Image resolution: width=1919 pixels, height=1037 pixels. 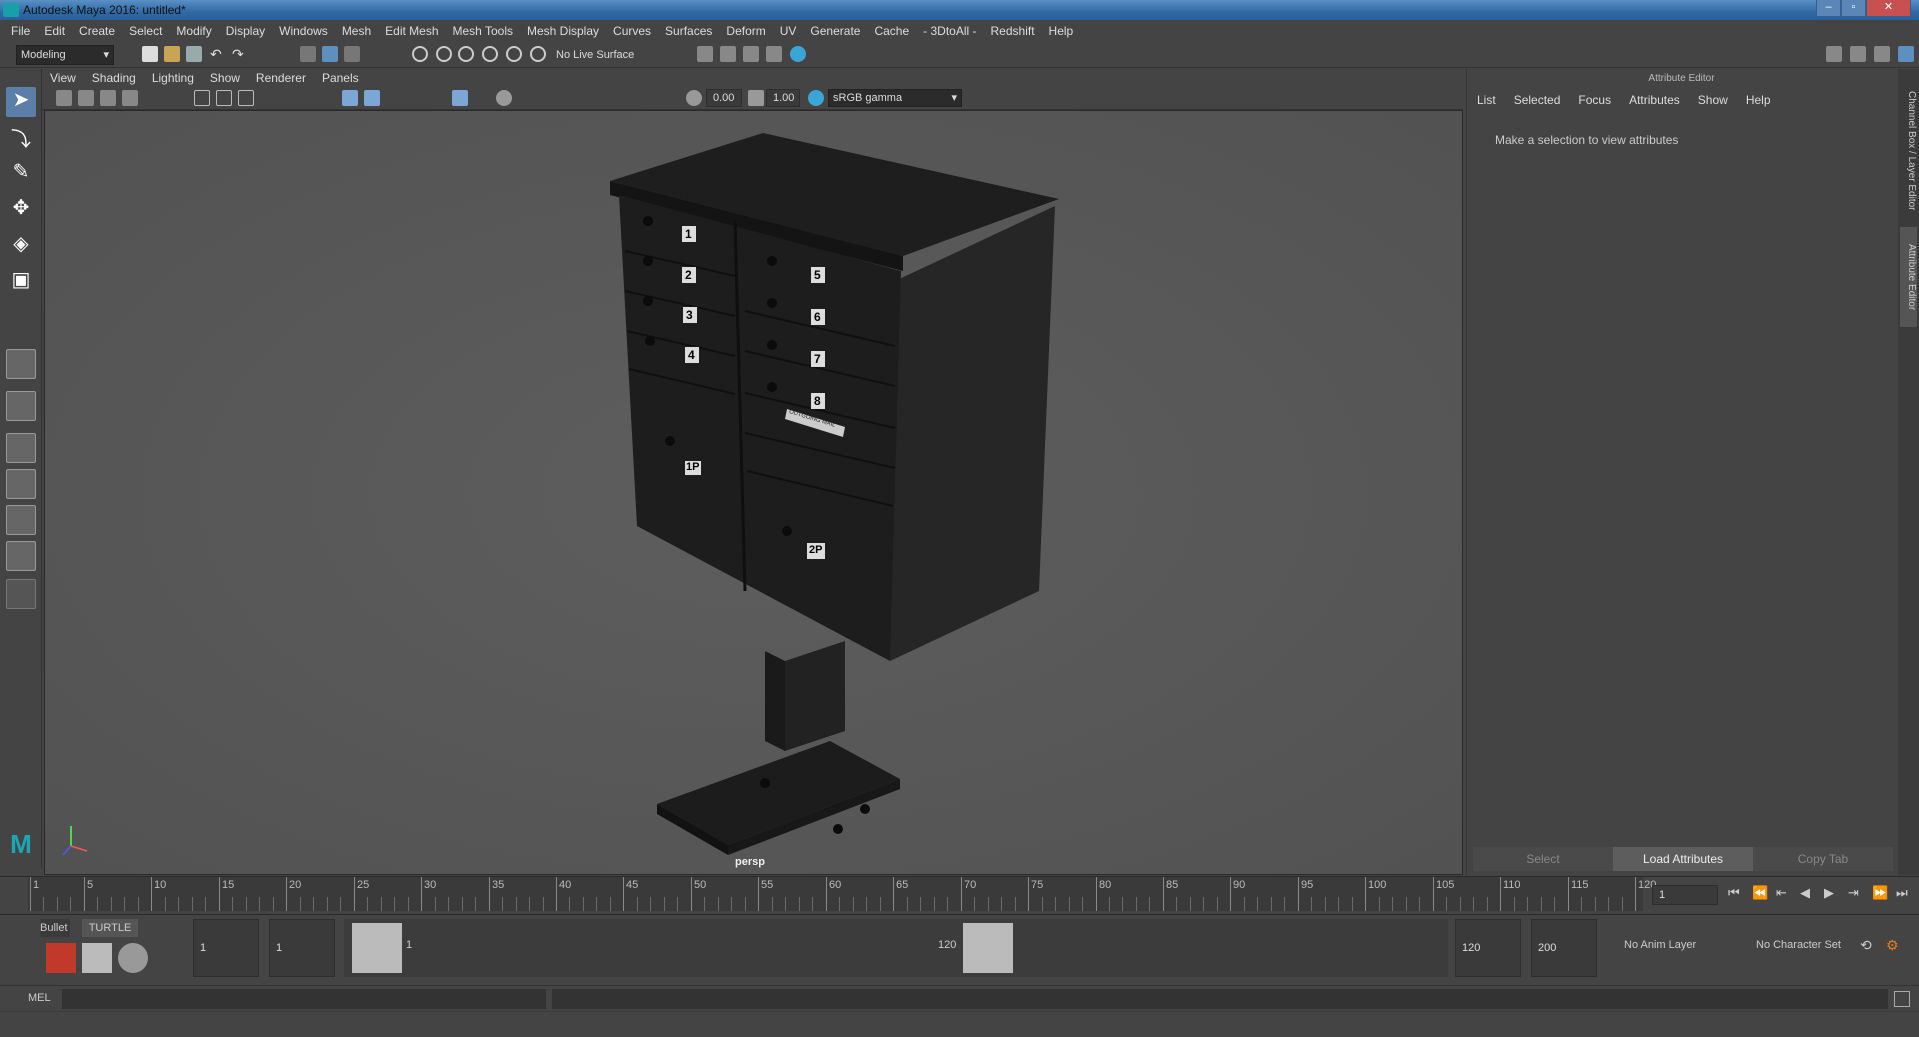 I want to click on attr-menu-help: Help, so click(x=1758, y=100).